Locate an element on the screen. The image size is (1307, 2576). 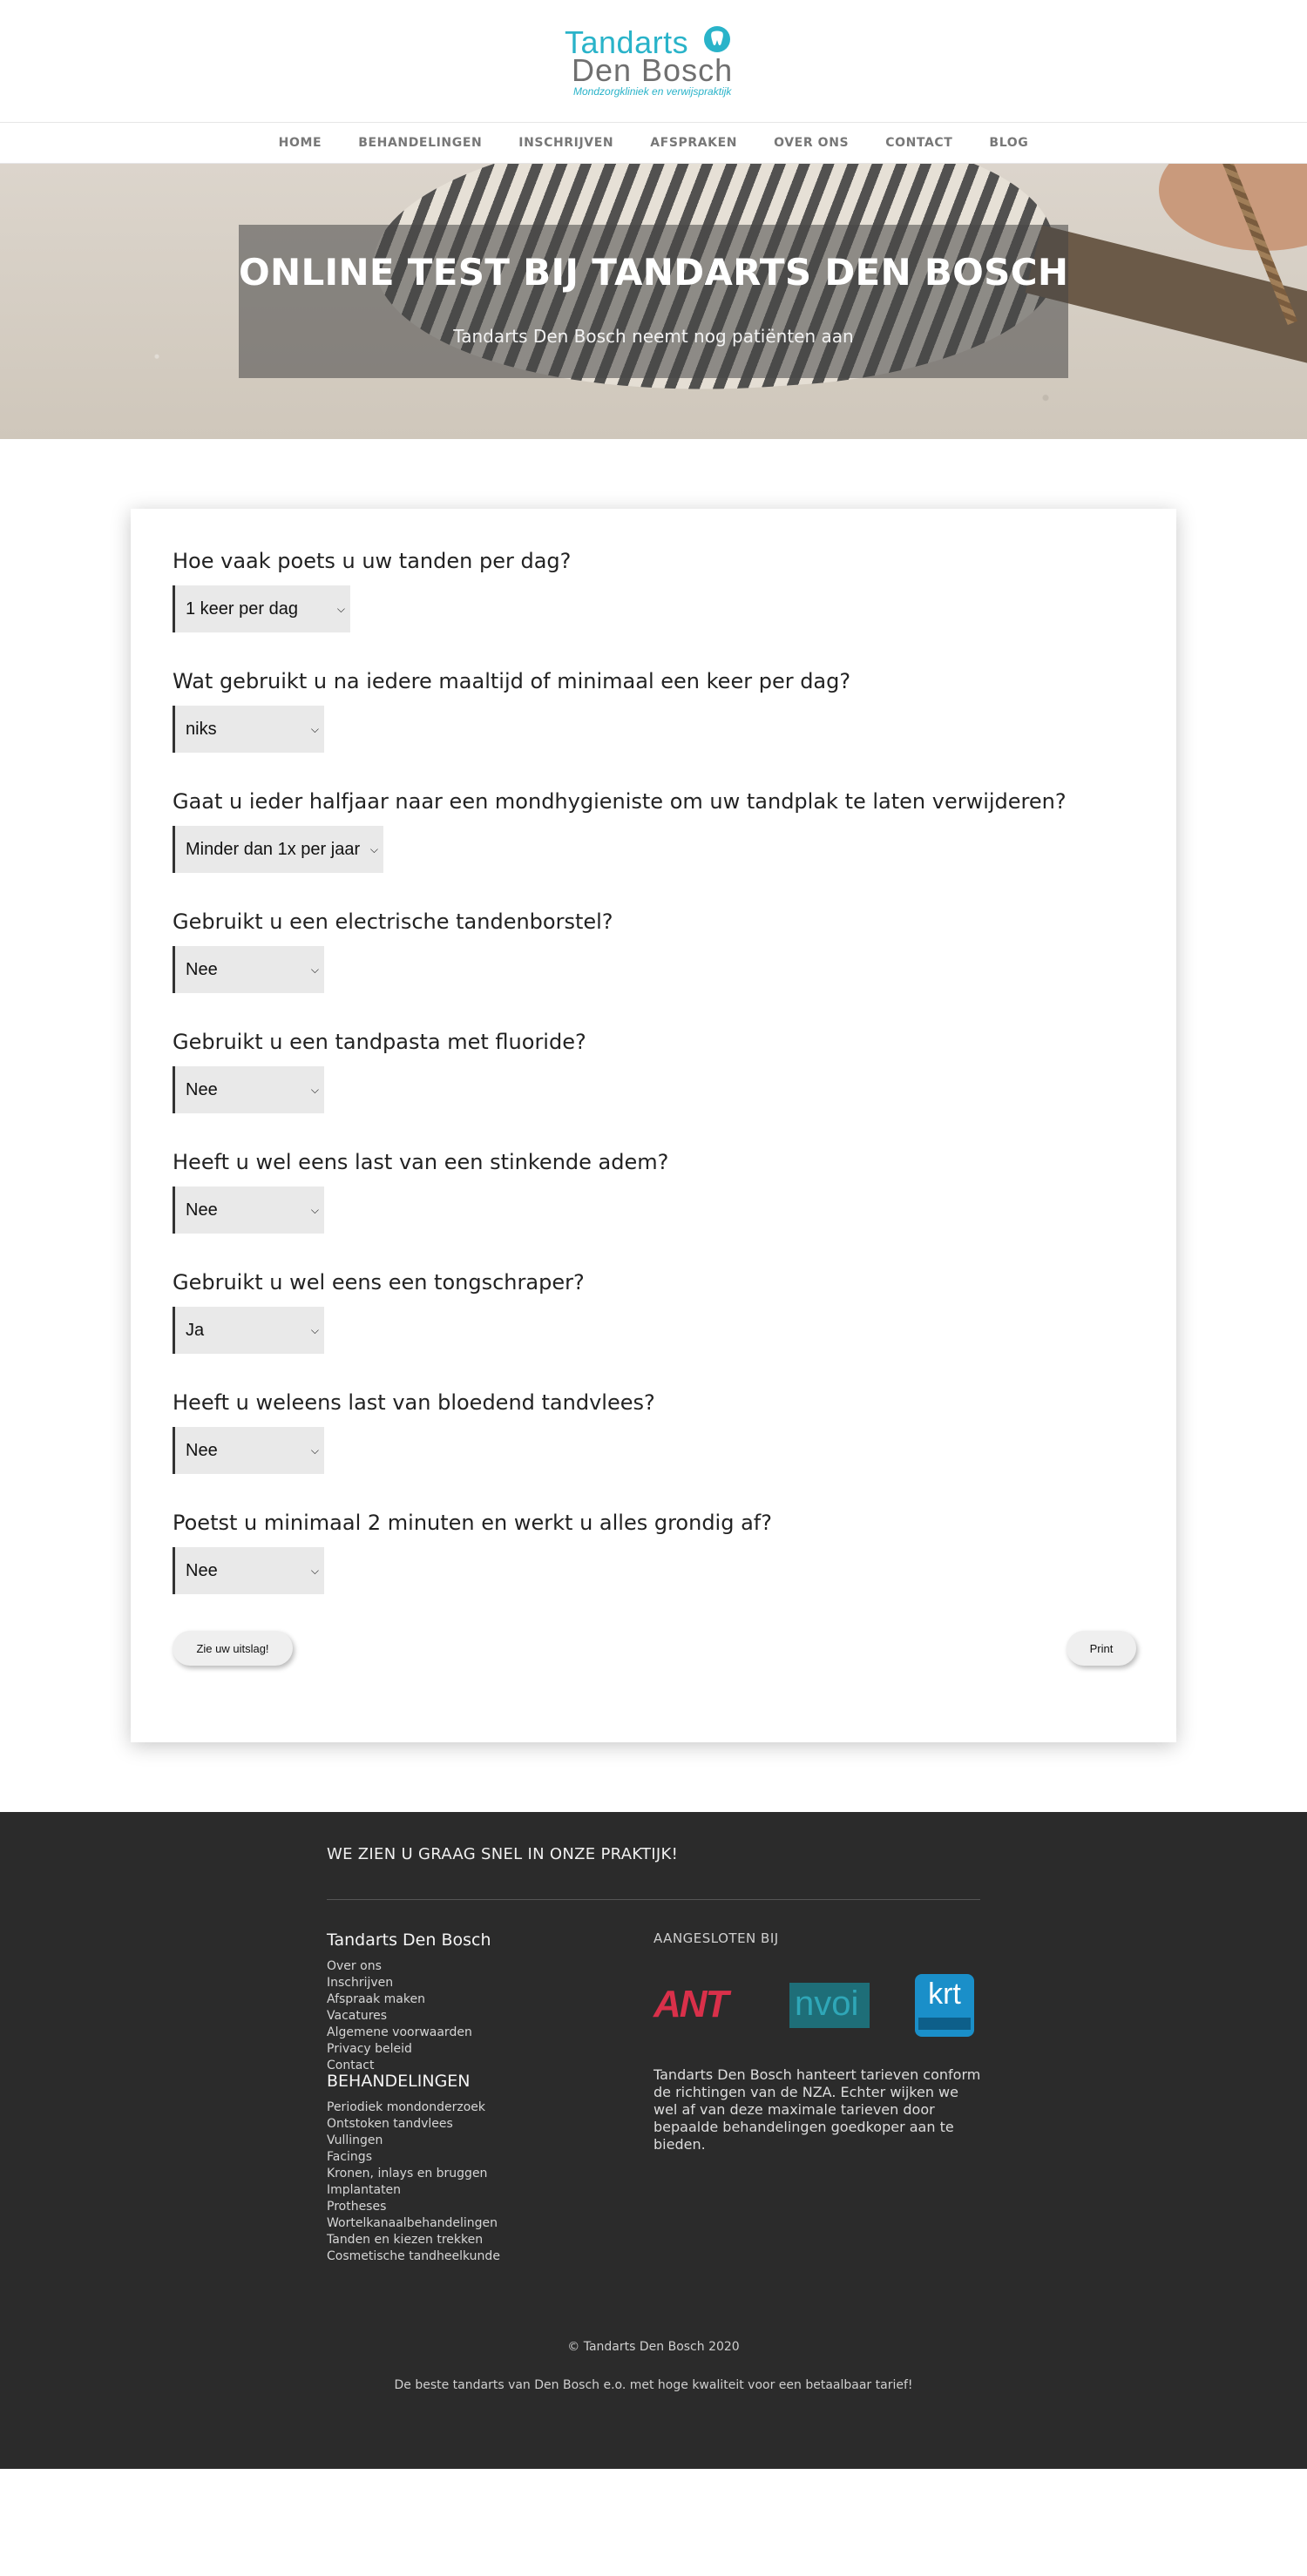
footer-link: Over ons is located at coordinates (400, 1966).